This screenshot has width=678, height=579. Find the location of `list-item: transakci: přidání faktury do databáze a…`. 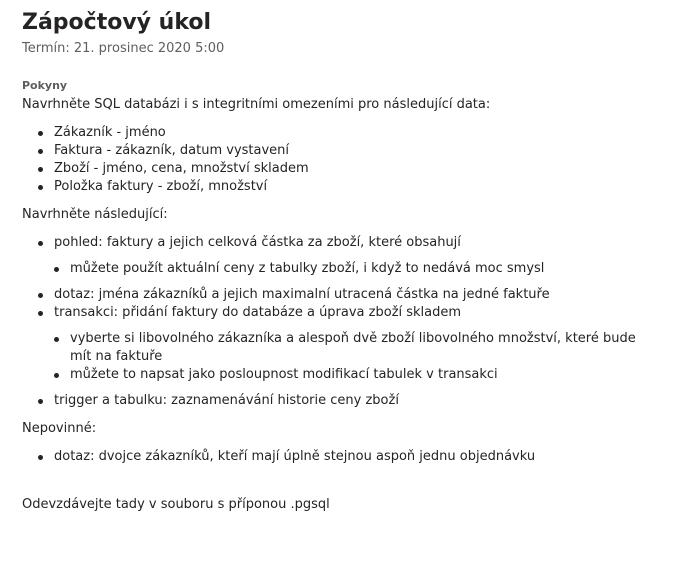

list-item: transakci: přidání faktury do databáze a… is located at coordinates (347, 313).